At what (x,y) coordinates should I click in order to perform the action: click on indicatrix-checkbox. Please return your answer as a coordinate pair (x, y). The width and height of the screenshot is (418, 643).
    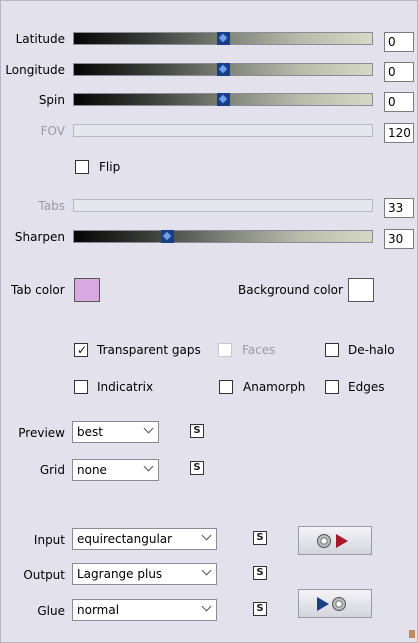
    Looking at the image, I should click on (81, 387).